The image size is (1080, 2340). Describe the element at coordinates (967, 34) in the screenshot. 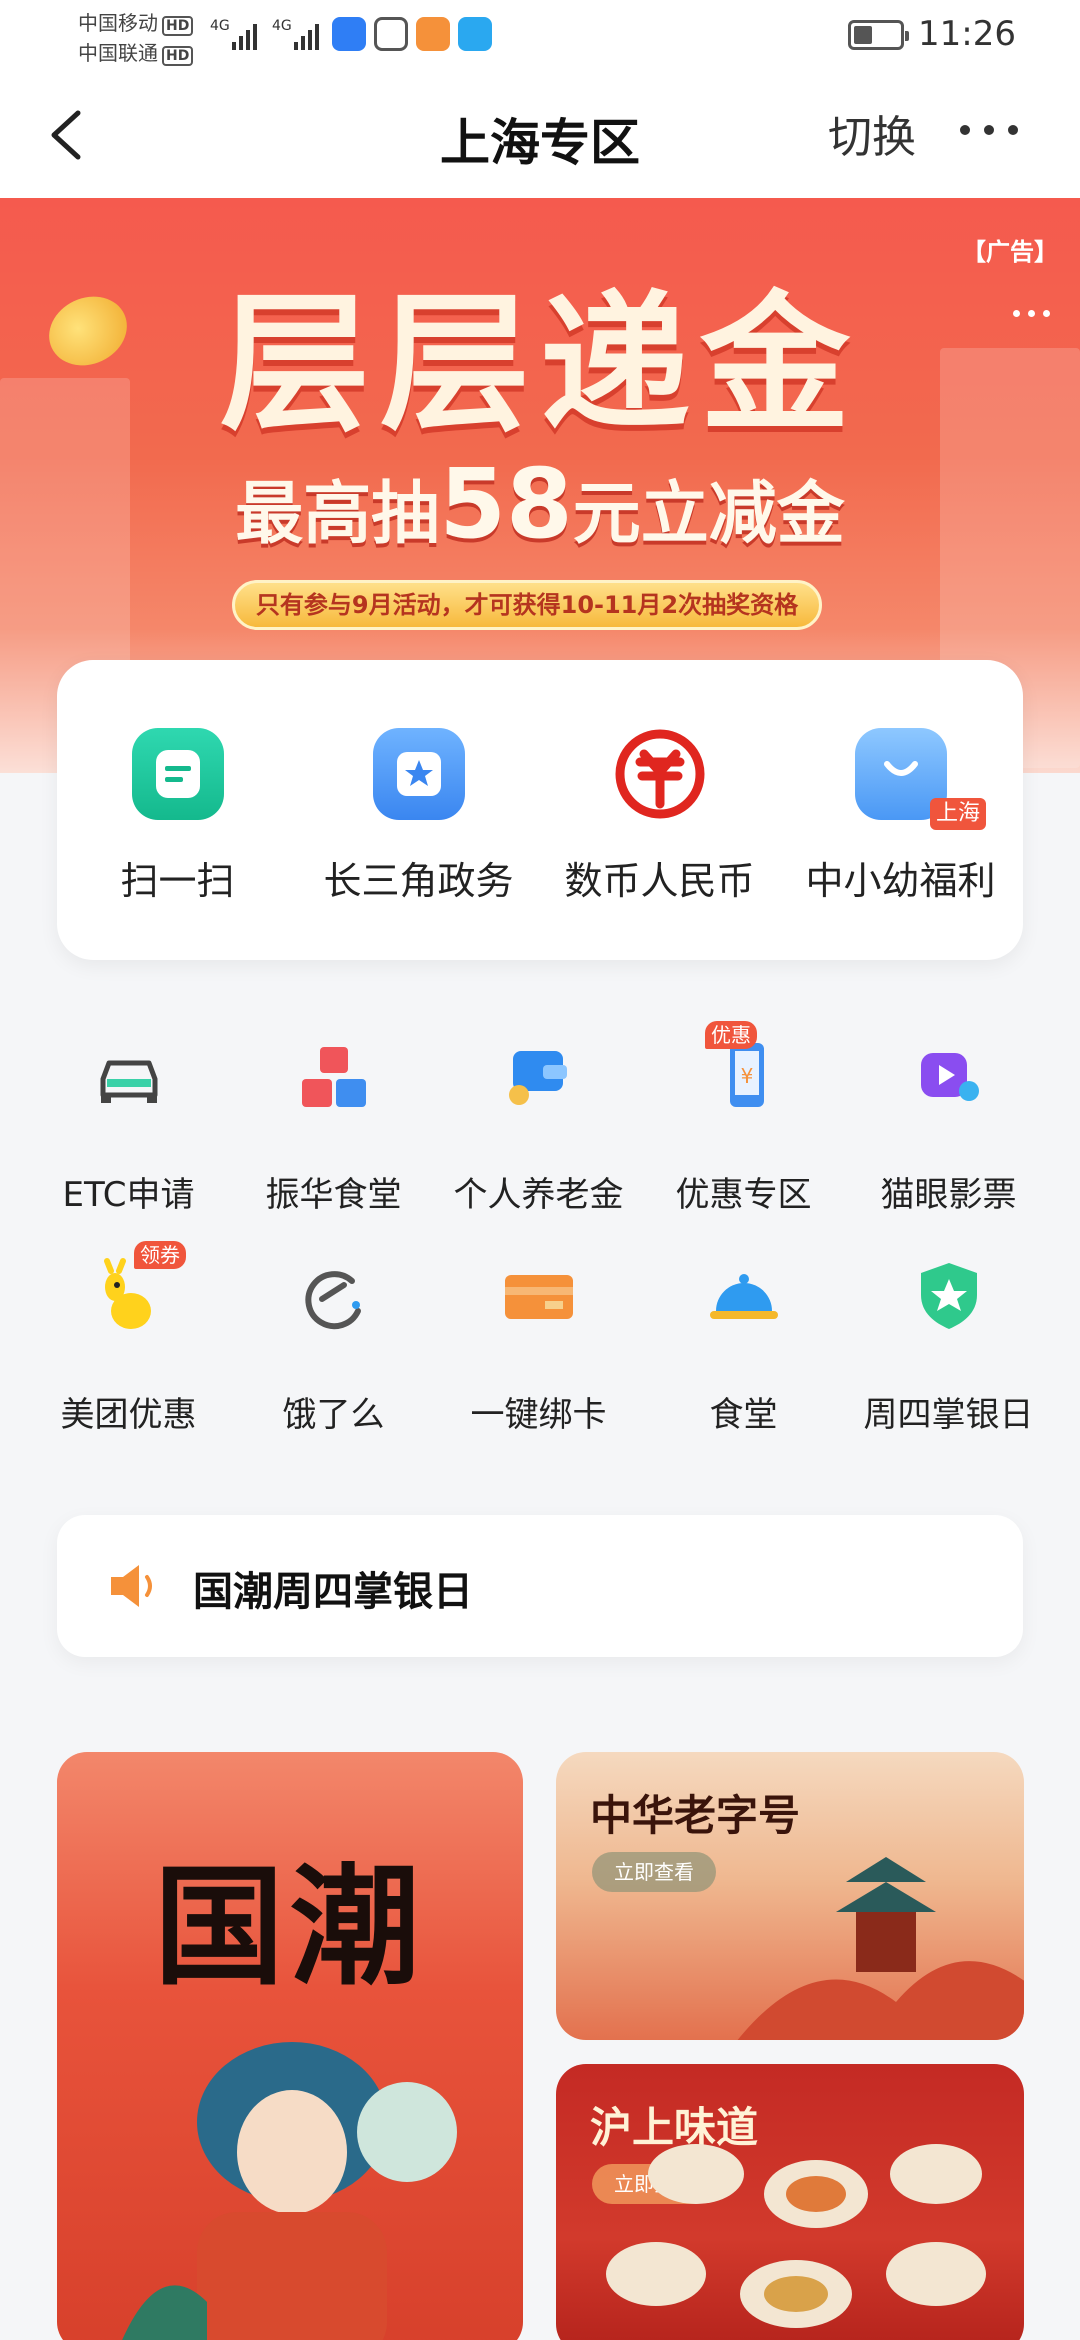

I see `clock: 11:26` at that location.